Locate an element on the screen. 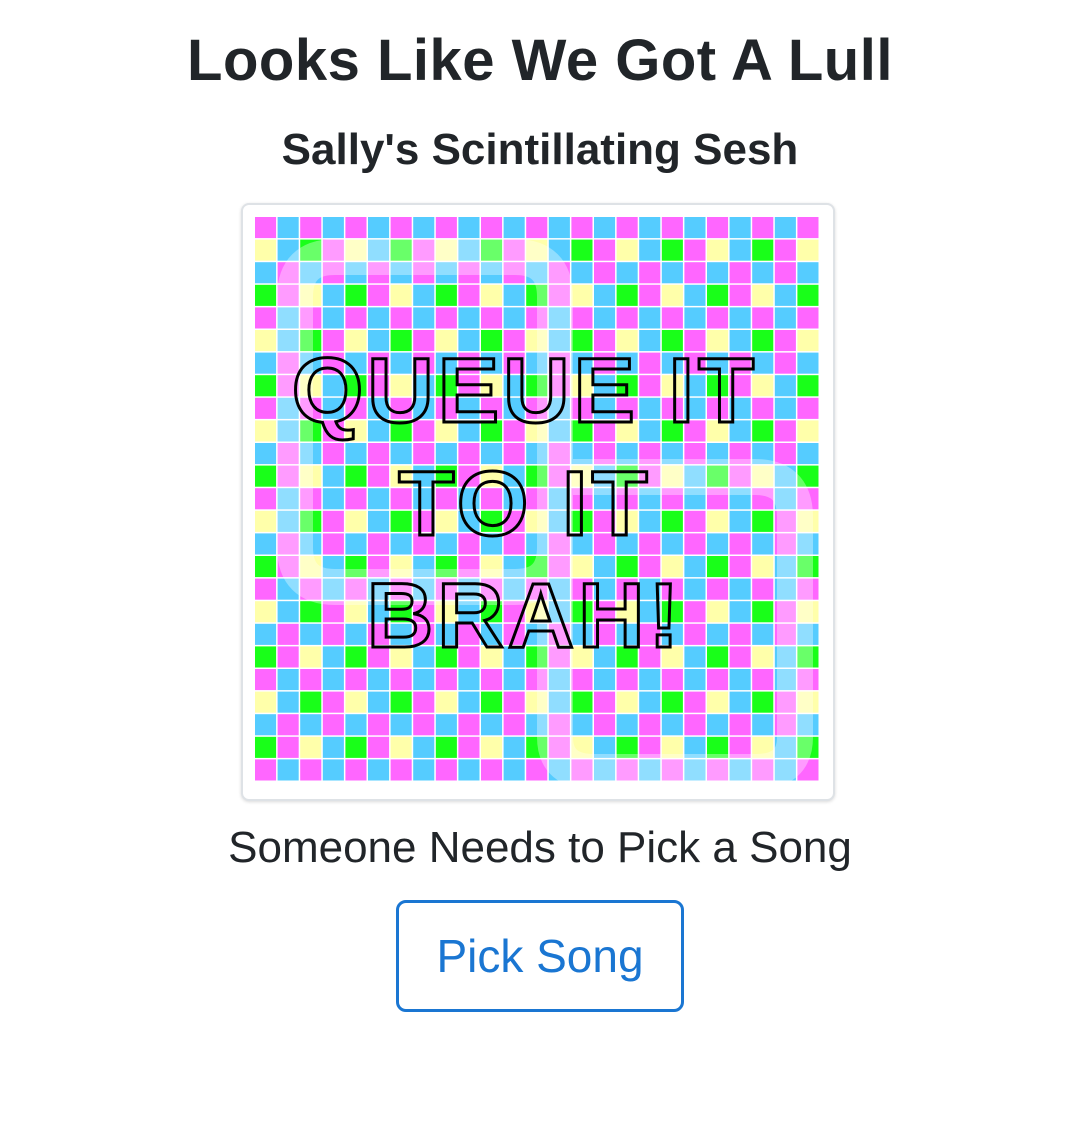  album-art-line-inner: QUEUE IT is located at coordinates (525, 391).